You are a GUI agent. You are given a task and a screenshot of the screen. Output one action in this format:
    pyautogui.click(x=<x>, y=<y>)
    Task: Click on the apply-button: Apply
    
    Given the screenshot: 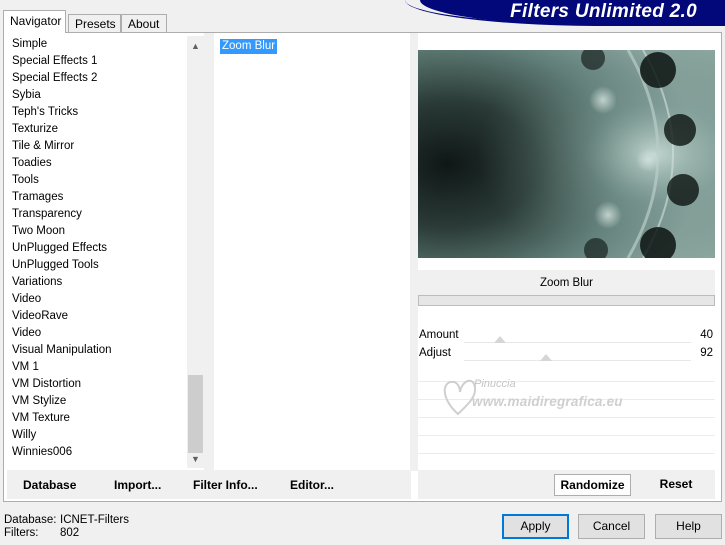 What is the action you would take?
    pyautogui.click(x=535, y=526)
    